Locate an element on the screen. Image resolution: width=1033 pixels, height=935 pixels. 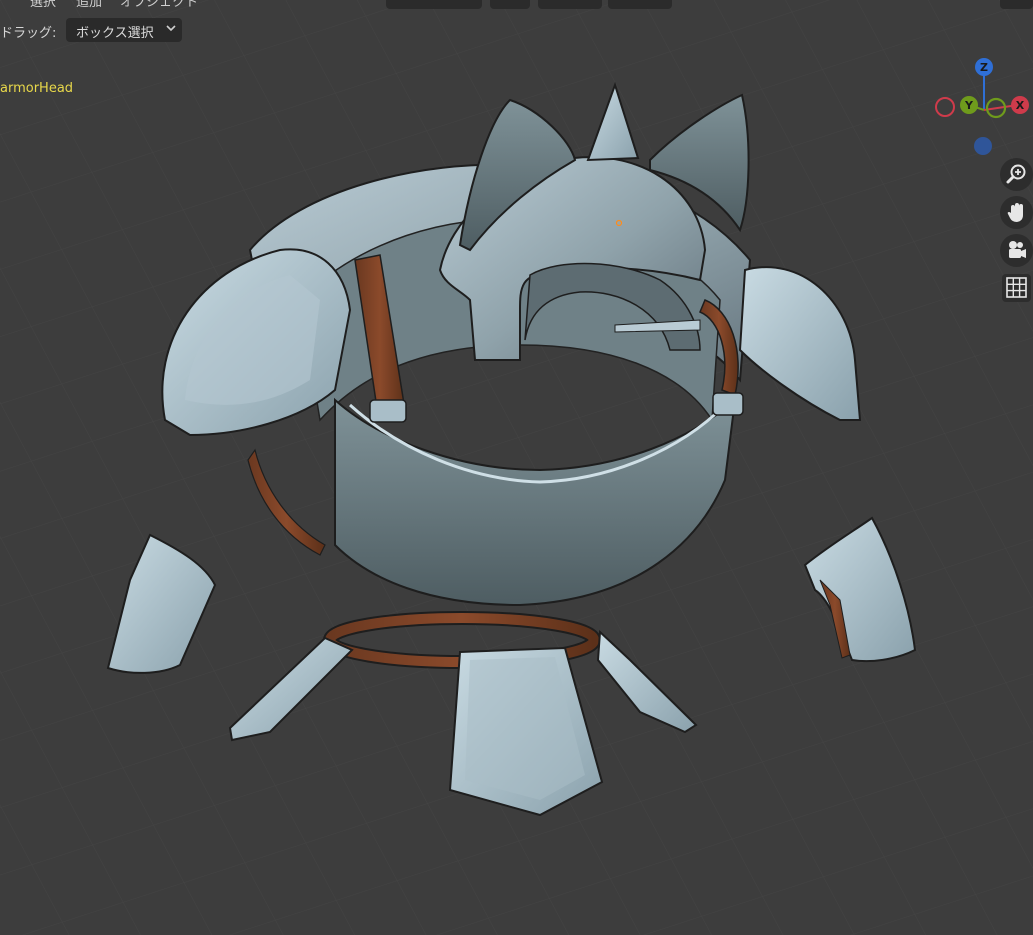
zoom-icon is located at coordinates (1016, 174).